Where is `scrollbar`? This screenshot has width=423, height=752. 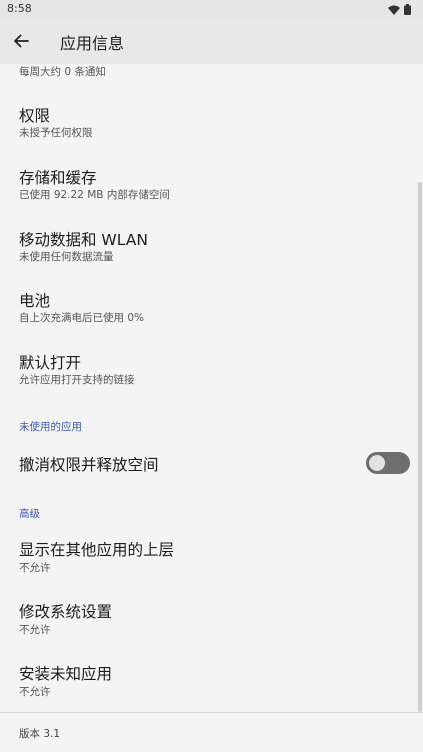
scrollbar is located at coordinates (420, 447).